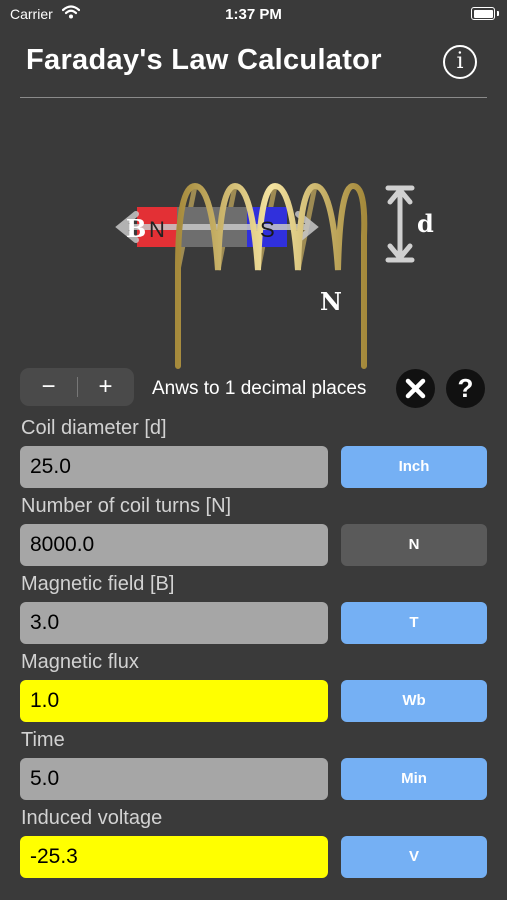 This screenshot has height=900, width=507. Describe the element at coordinates (94, 428) in the screenshot. I see `coil-diameter-label: Coil diameter [d]` at that location.